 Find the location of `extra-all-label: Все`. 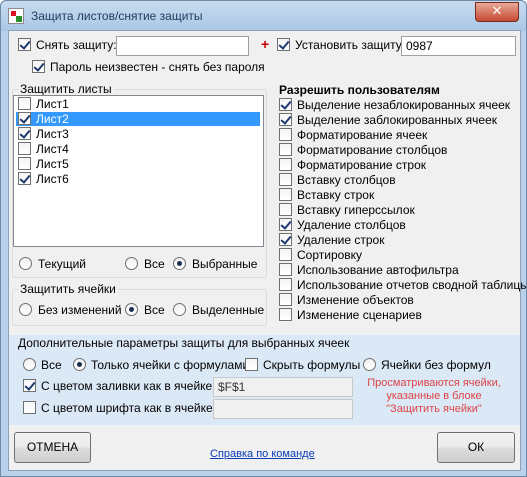

extra-all-label: Все is located at coordinates (51, 365).